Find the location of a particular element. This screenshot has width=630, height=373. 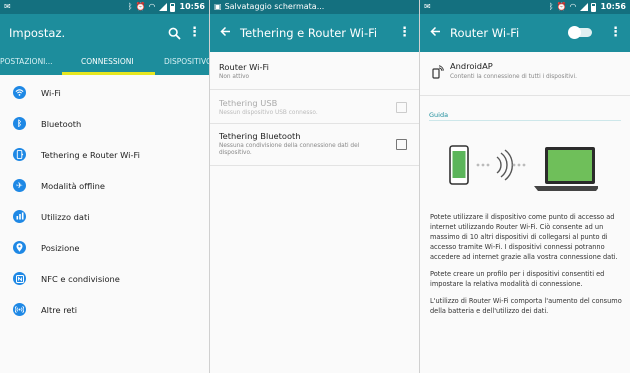

menu-item-label: Altre reti is located at coordinates (59, 309).